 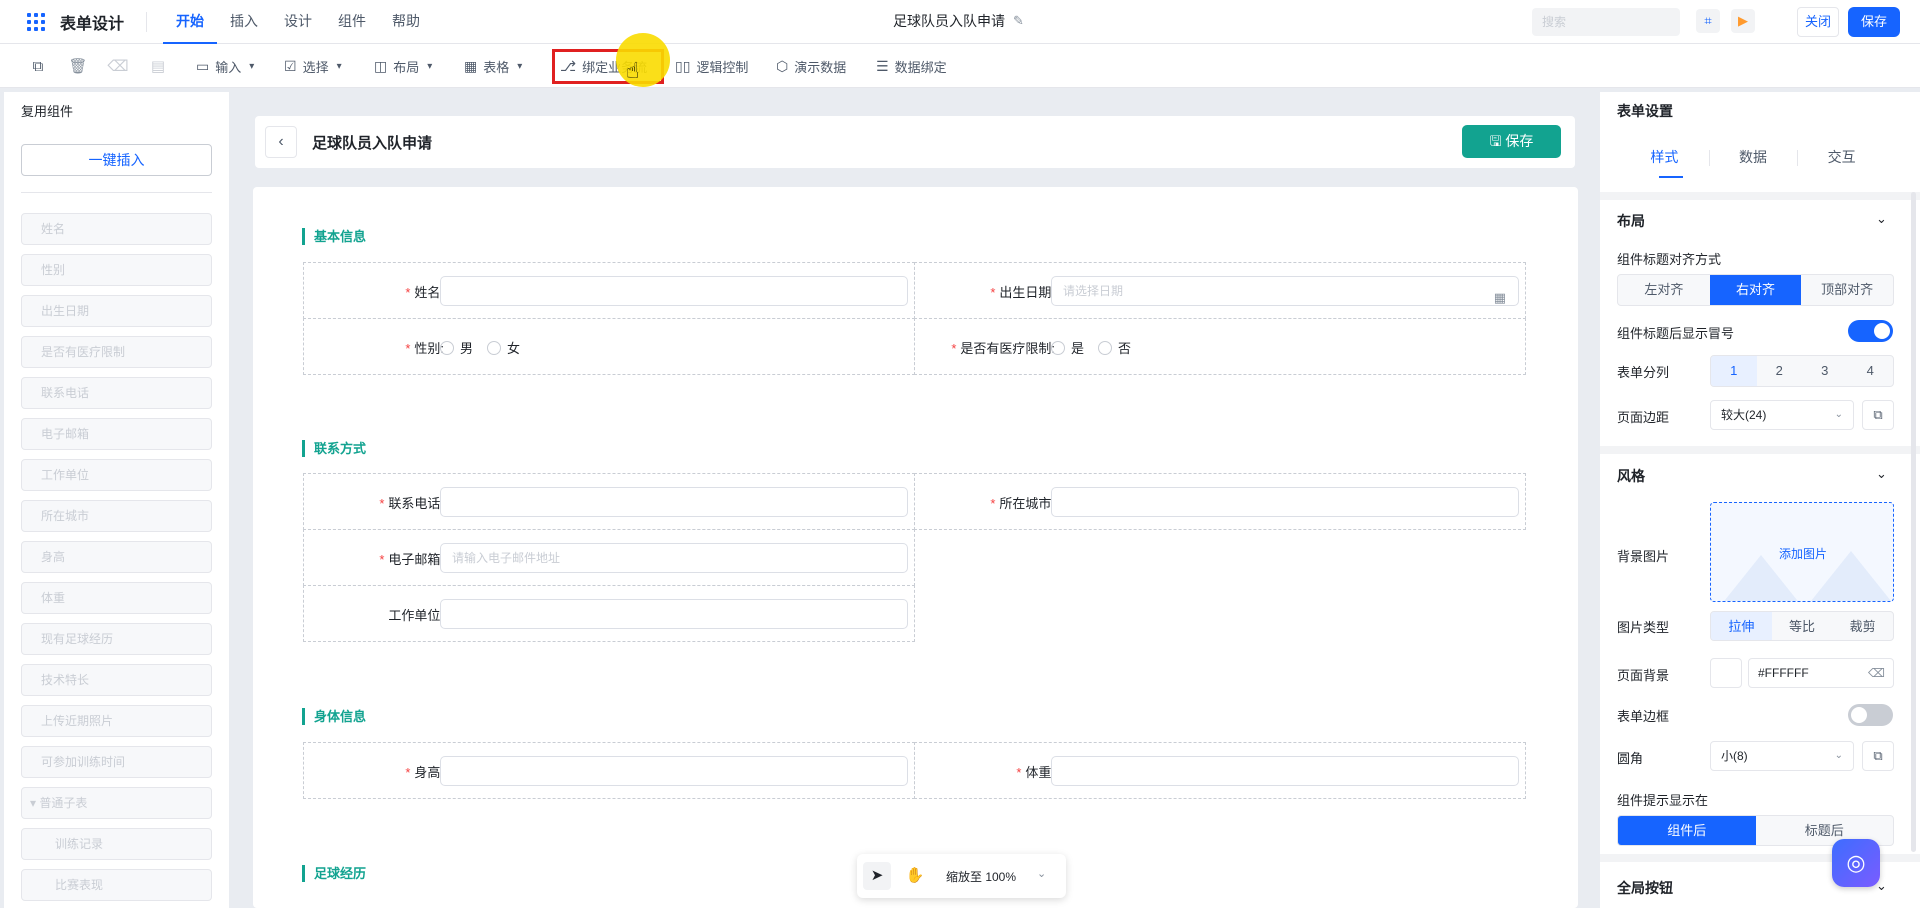 I want to click on border-toggle, so click(x=1870, y=715).